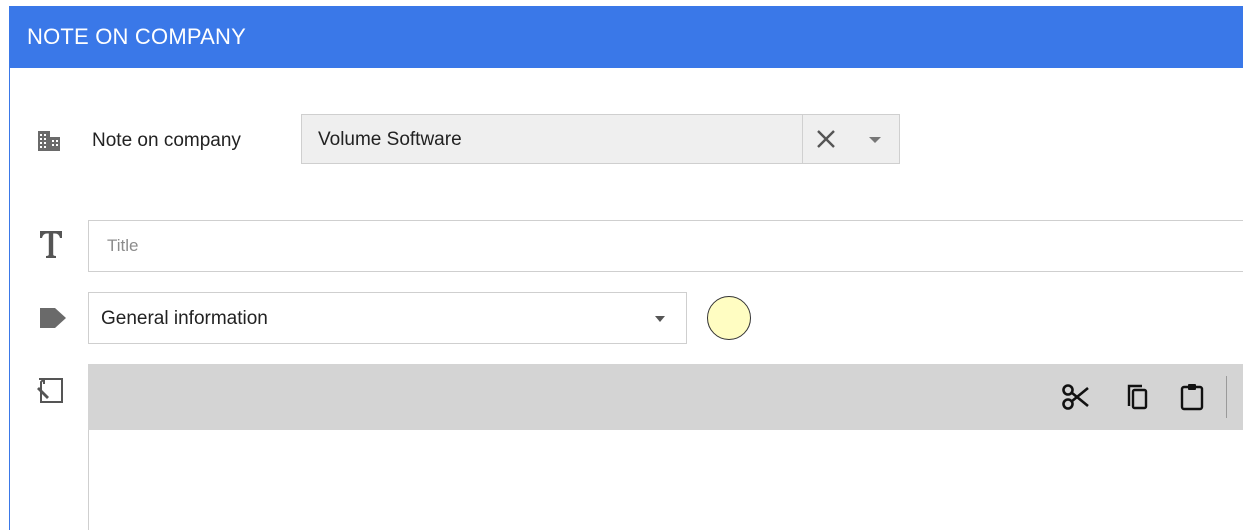  I want to click on paste-button, so click(1192, 397).